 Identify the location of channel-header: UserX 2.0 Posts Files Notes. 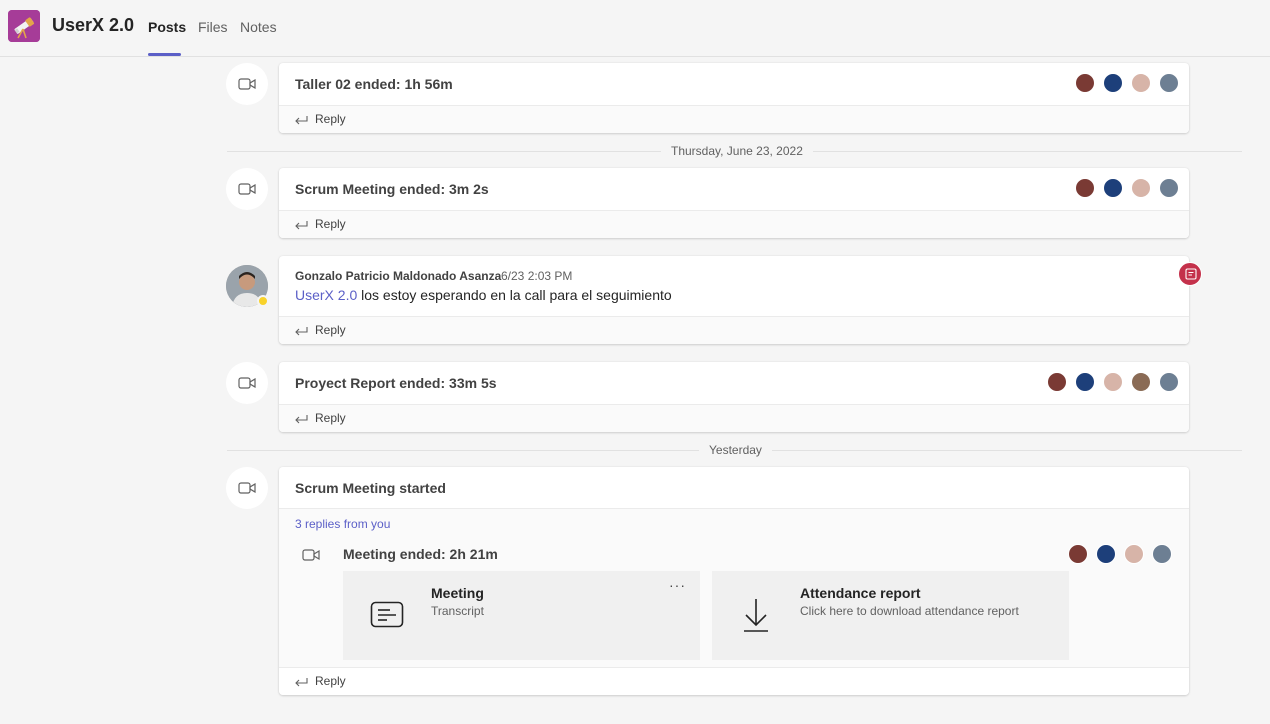
(635, 28).